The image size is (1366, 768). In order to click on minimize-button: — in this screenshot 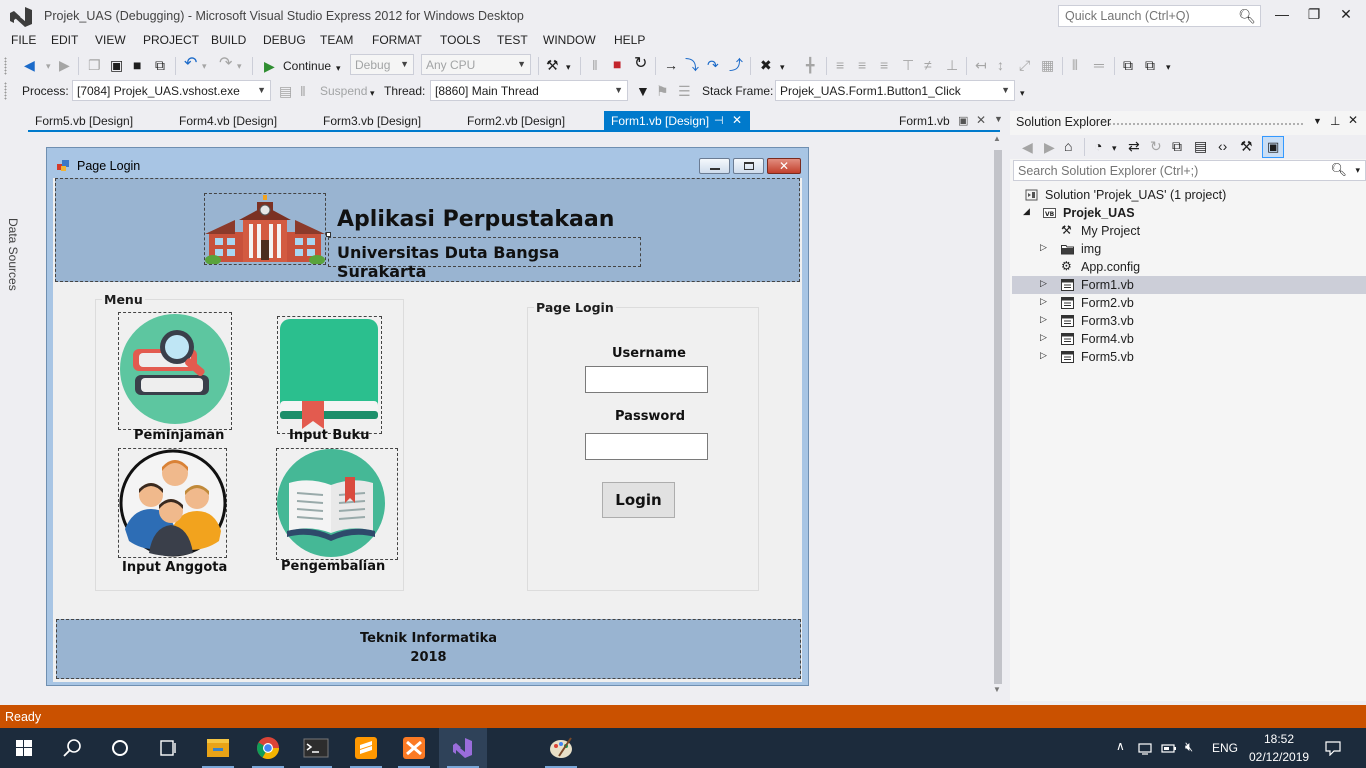, I will do `click(1282, 15)`.